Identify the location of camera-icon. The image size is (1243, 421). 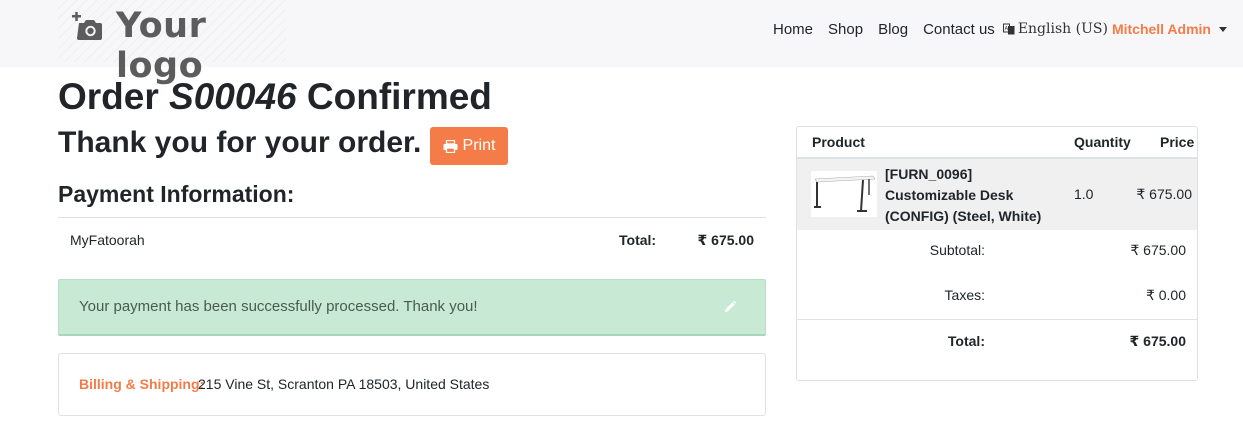
(87, 26).